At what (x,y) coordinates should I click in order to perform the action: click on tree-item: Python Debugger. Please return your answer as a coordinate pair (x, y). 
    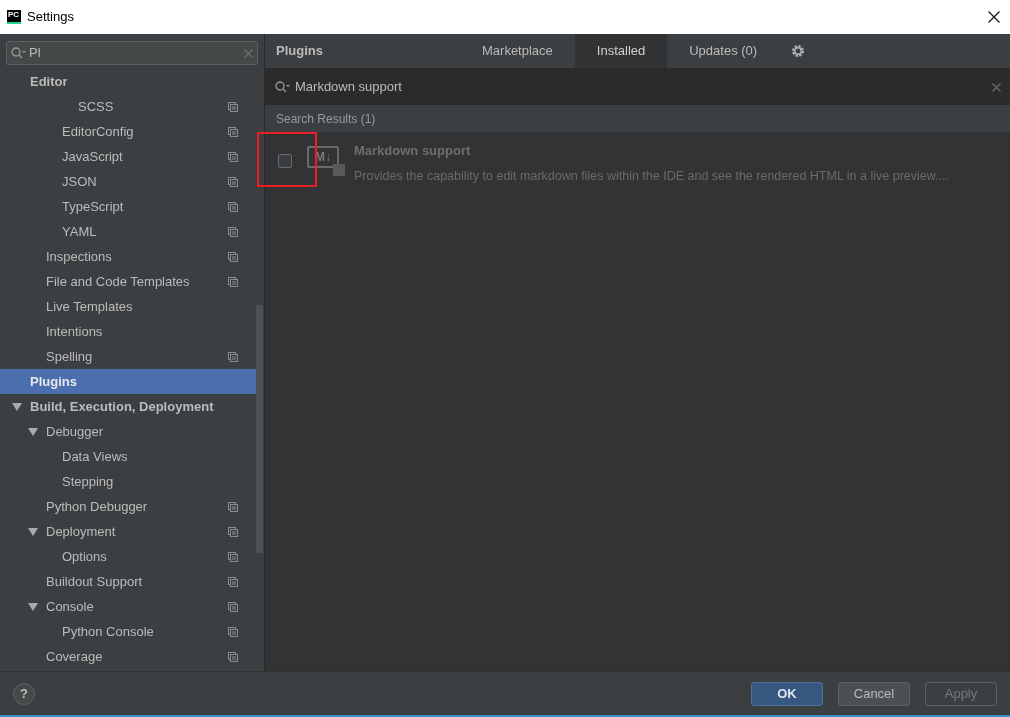
    Looking at the image, I should click on (128, 506).